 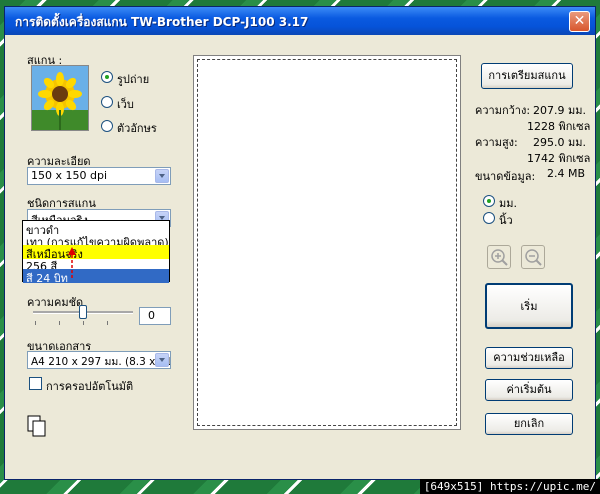 I want to click on prescan-button: การเตรียมสแกน, so click(x=527, y=76).